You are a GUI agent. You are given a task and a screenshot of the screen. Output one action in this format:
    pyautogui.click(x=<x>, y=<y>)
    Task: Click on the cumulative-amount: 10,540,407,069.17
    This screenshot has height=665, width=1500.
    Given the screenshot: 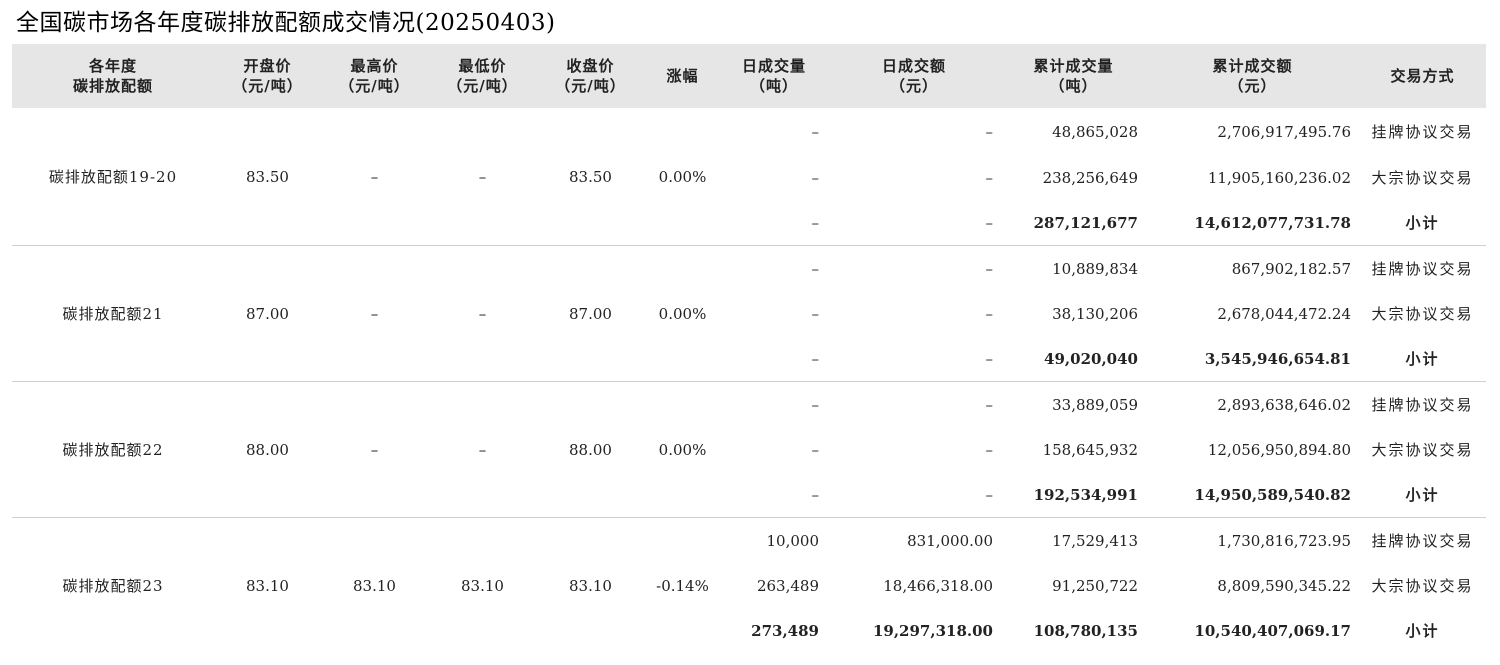 What is the action you would take?
    pyautogui.click(x=1272, y=630)
    